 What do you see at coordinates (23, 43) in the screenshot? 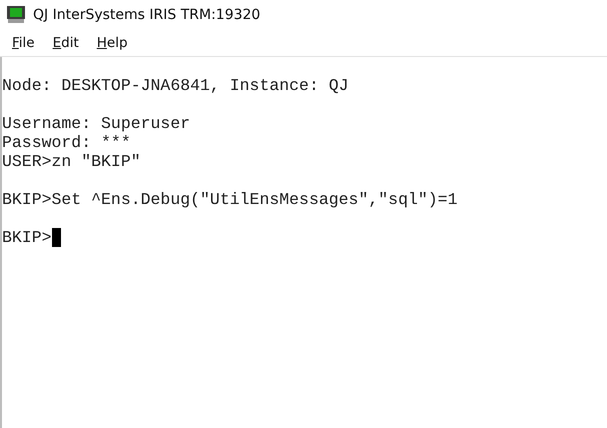
I see `menu-item: File` at bounding box center [23, 43].